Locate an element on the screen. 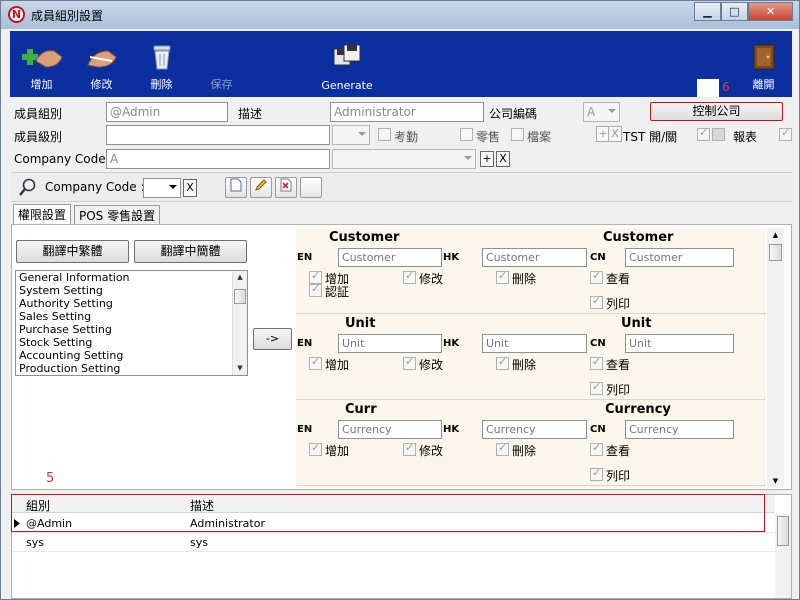 The image size is (800, 600). tab-permissions: 權限設置 is located at coordinates (42, 214).